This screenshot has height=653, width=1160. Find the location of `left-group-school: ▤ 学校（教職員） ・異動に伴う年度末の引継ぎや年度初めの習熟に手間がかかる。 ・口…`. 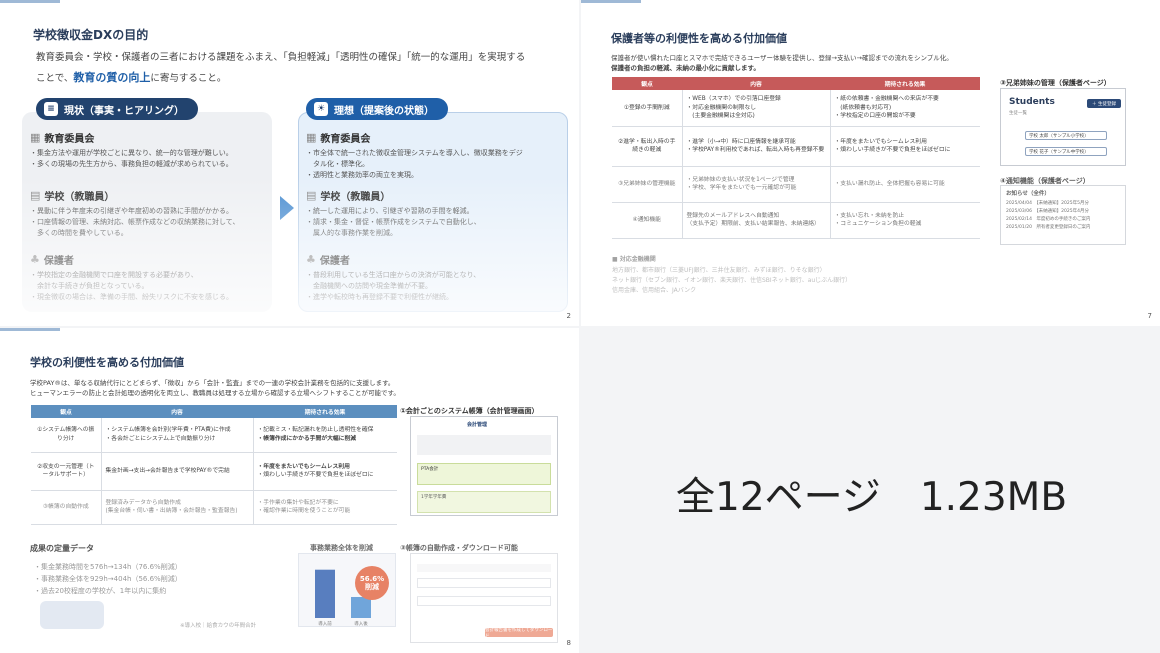

left-group-school: ▤ 学校（教職員） ・異動に伴う年度末の引継ぎや年度初めの習熟に手間がかかる。 ・口… is located at coordinates (135, 213).